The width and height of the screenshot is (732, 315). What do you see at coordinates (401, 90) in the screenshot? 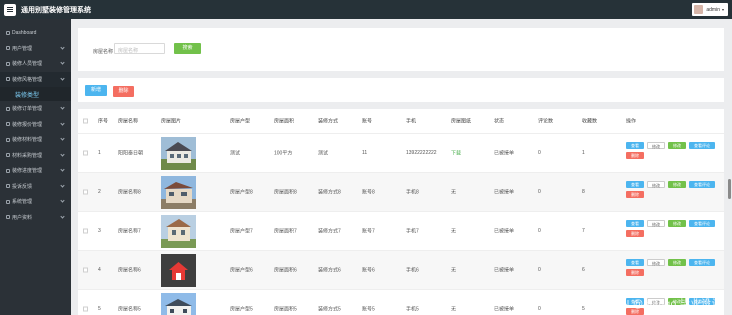
I see `action-bar: 新增 删除` at bounding box center [401, 90].